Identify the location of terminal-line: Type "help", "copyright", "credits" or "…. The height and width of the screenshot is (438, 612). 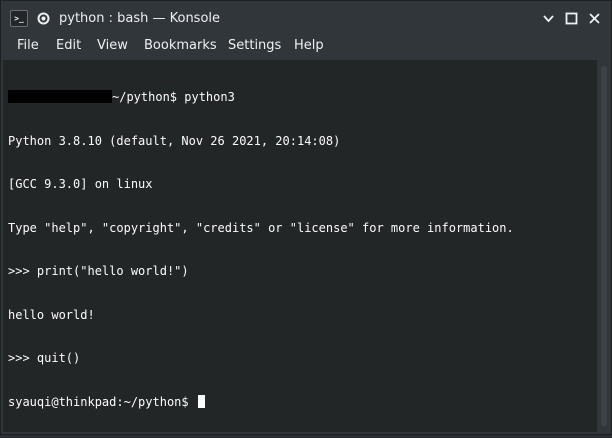
(261, 227).